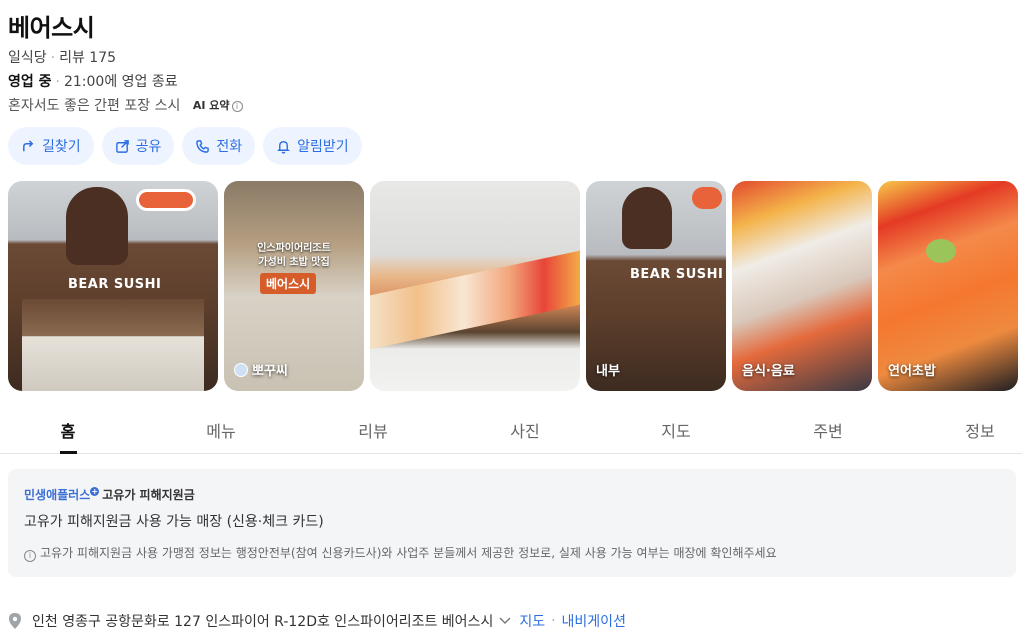 The height and width of the screenshot is (642, 1022). What do you see at coordinates (113, 345) in the screenshot?
I see `store-counter` at bounding box center [113, 345].